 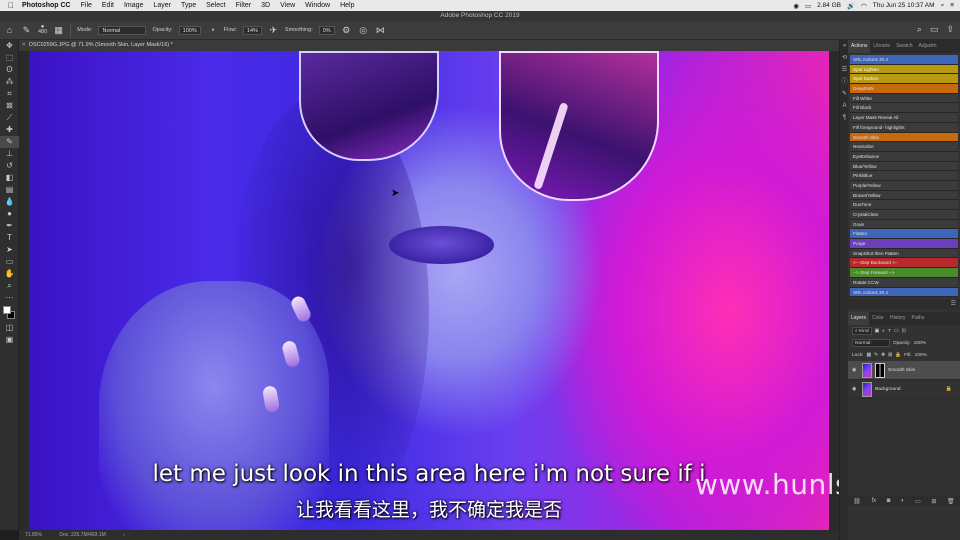 I want to click on frame-tool-icon: ⊠, so click(x=9, y=106).